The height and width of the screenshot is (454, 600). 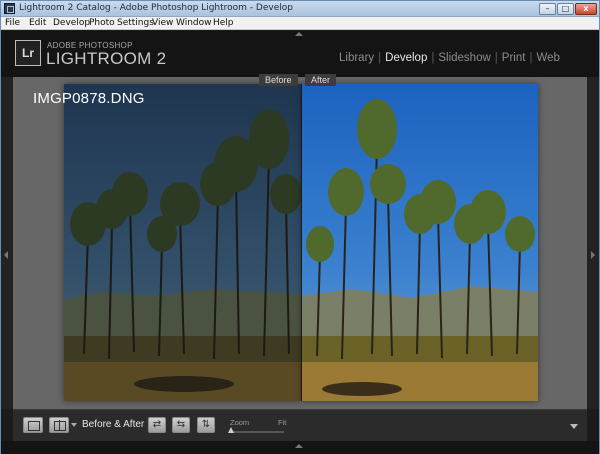 What do you see at coordinates (565, 9) in the screenshot?
I see `maximize-button: □` at bounding box center [565, 9].